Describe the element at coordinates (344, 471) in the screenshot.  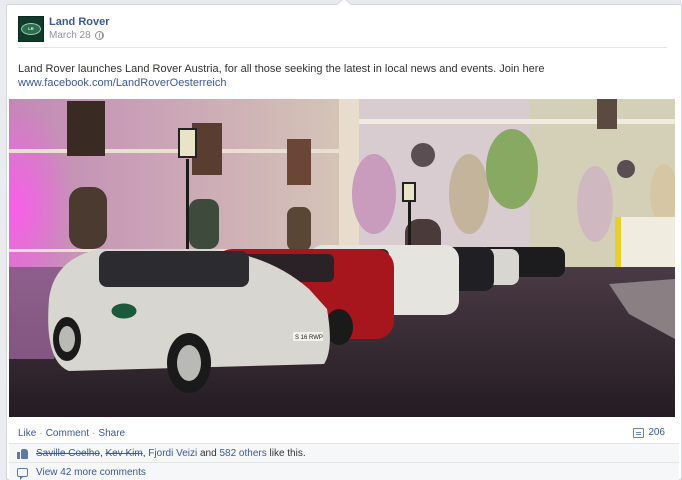
I see `comments-row: View 42 more comments` at that location.